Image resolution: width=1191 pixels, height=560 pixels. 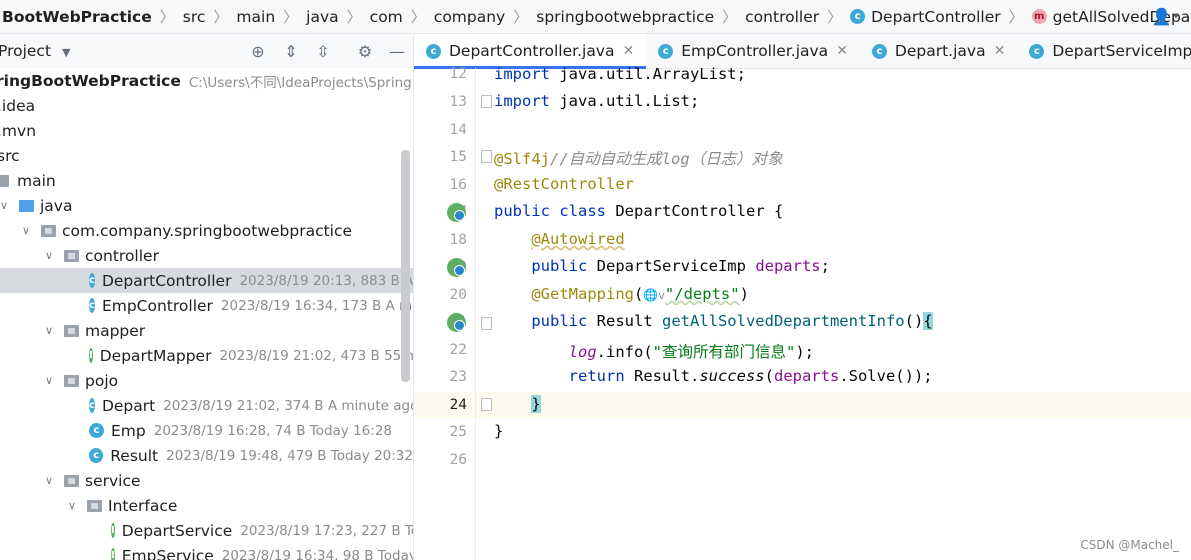 I want to click on tab-empcontroller: c EmpController.java ✕, so click(x=753, y=51).